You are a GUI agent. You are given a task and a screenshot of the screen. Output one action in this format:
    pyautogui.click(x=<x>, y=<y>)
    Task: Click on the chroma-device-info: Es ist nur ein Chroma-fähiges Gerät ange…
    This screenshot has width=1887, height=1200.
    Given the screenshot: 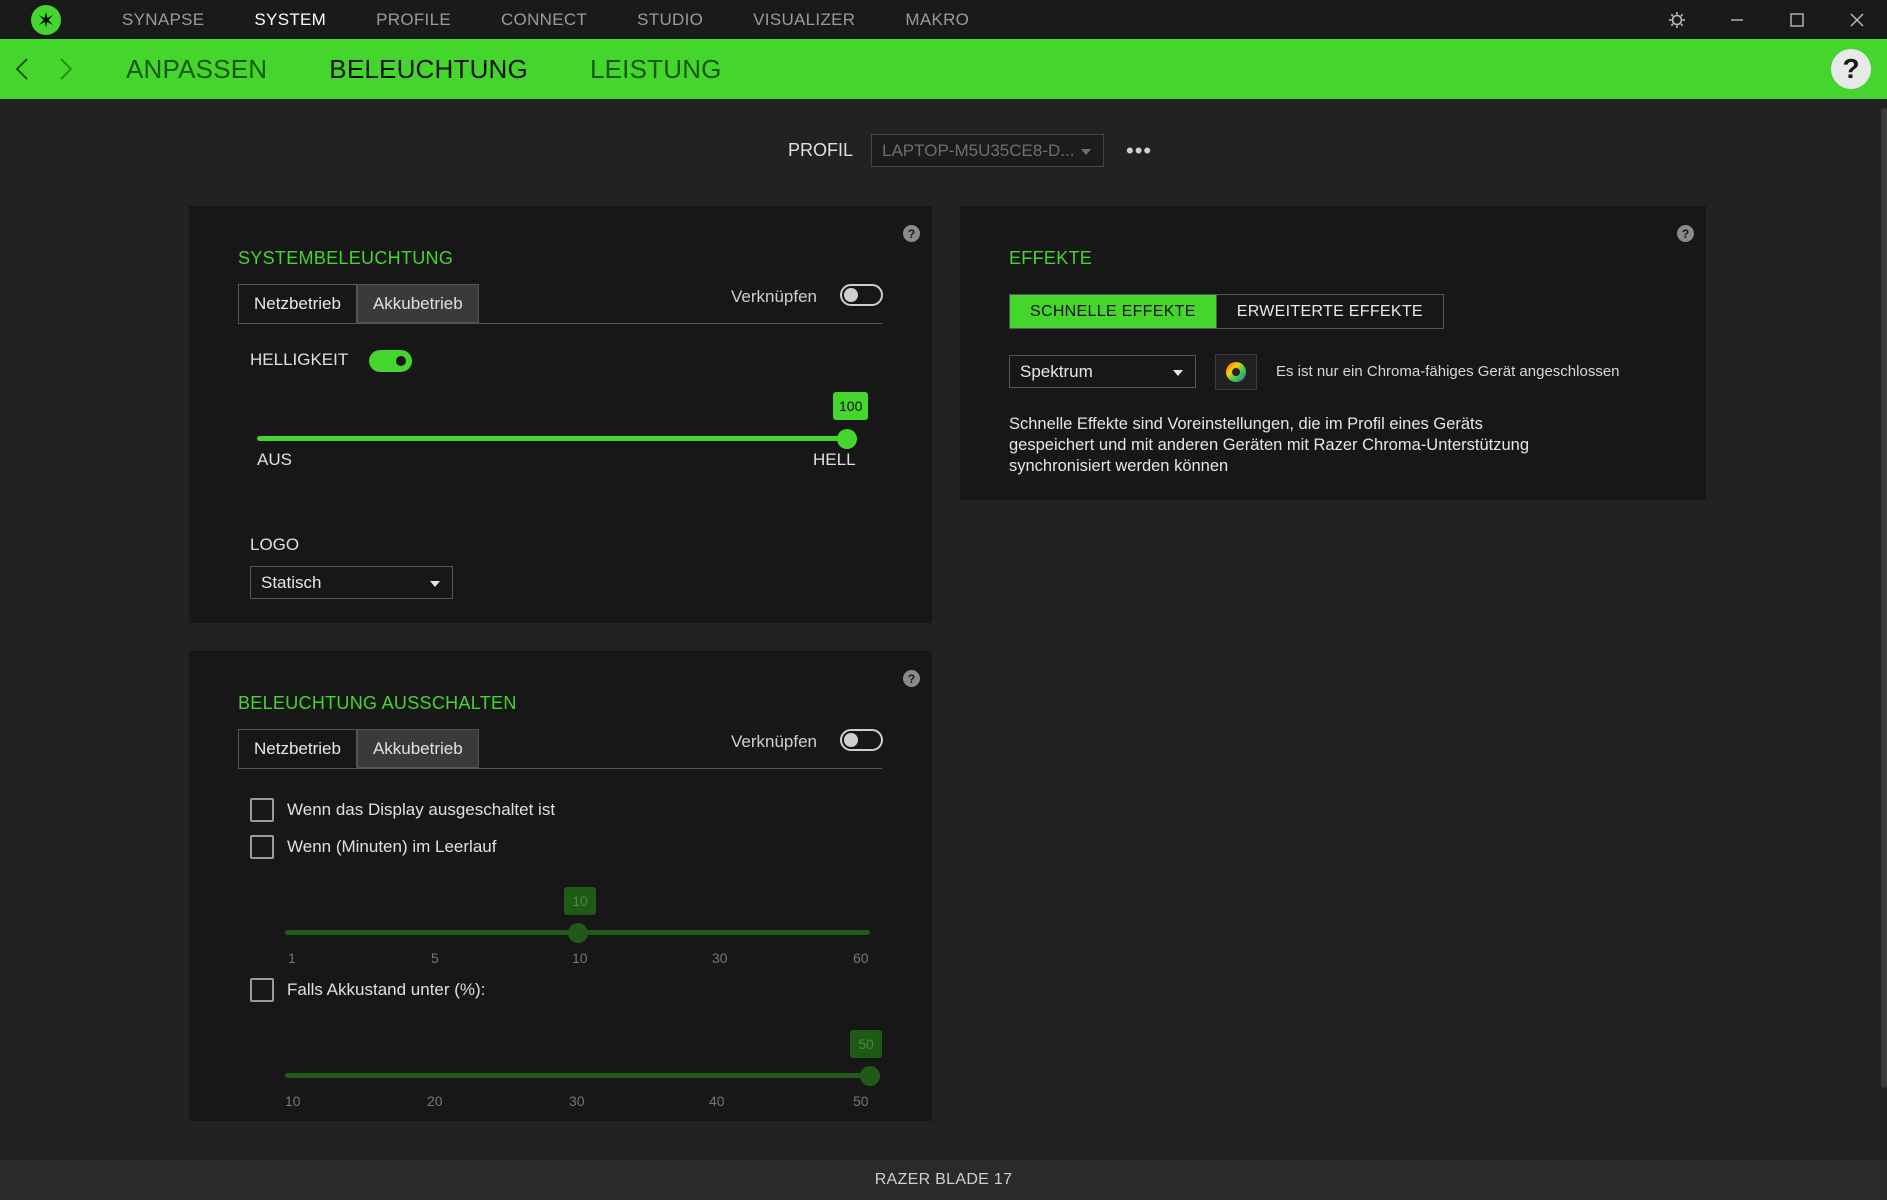 What is the action you would take?
    pyautogui.click(x=1448, y=371)
    